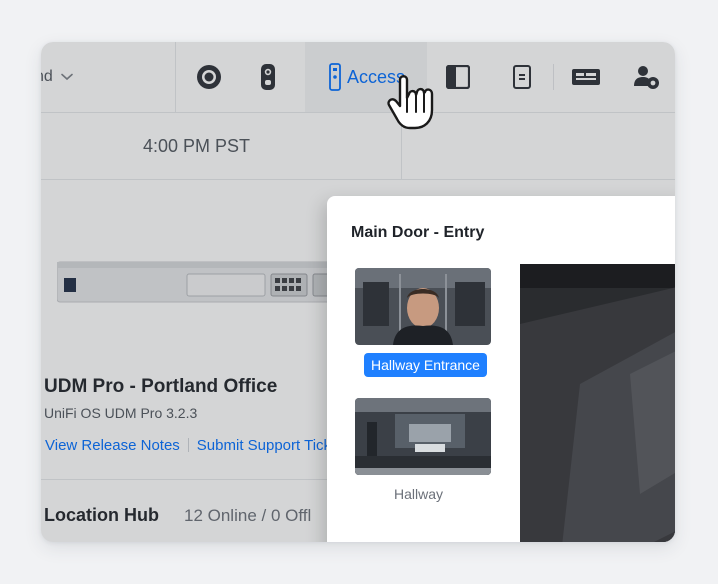 This screenshot has height=584, width=718. I want to click on live-video-feed, so click(597, 403).